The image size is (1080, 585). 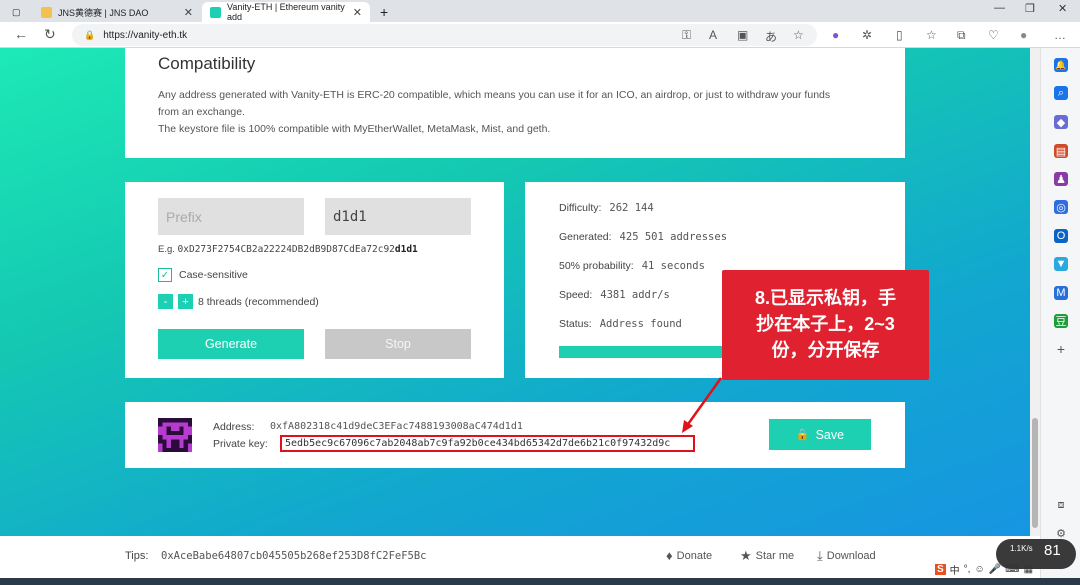 What do you see at coordinates (835, 35) in the screenshot?
I see `extension-icon: ●` at bounding box center [835, 35].